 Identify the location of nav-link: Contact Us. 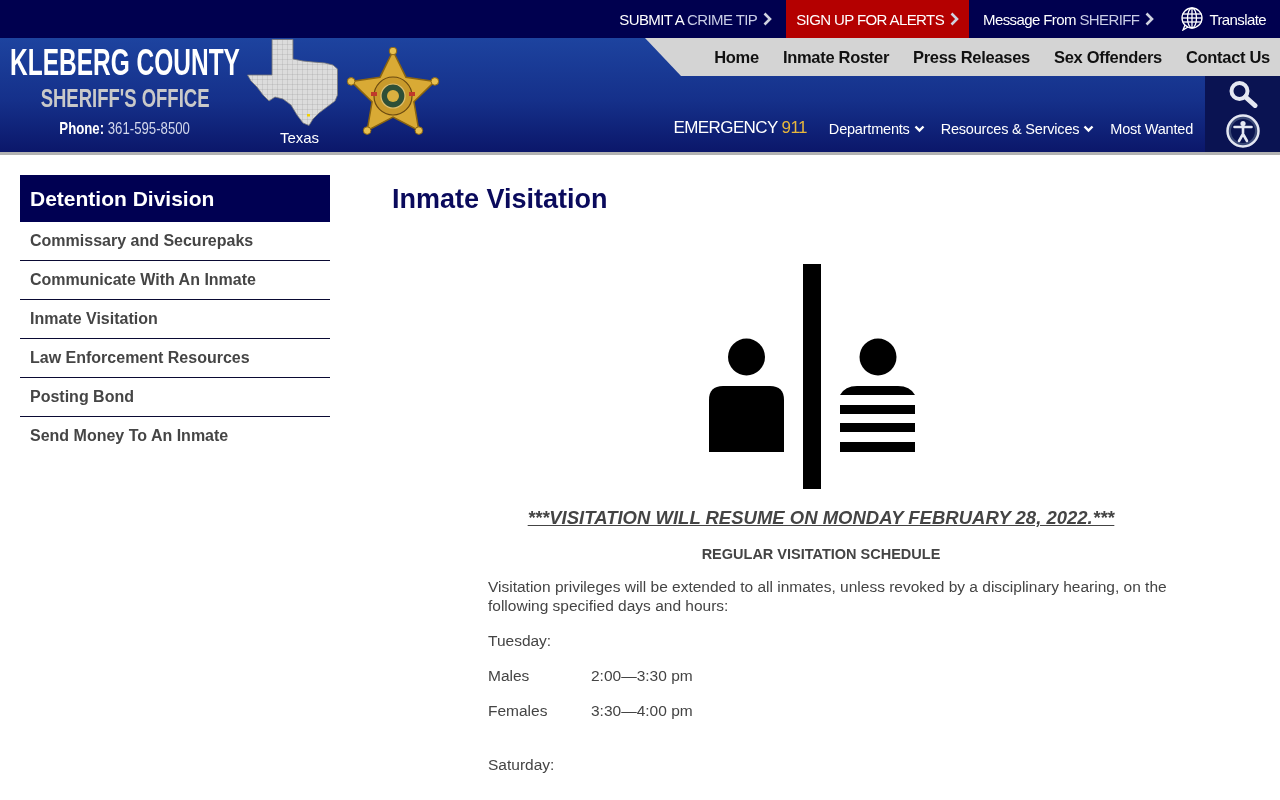
(1227, 57).